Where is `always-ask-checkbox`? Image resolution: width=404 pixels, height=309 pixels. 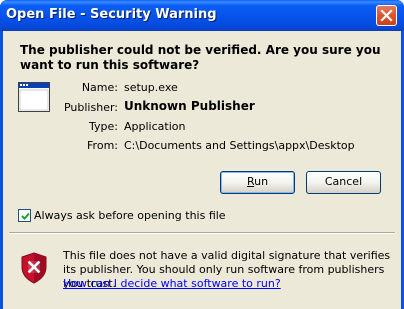 always-ask-checkbox is located at coordinates (24, 215).